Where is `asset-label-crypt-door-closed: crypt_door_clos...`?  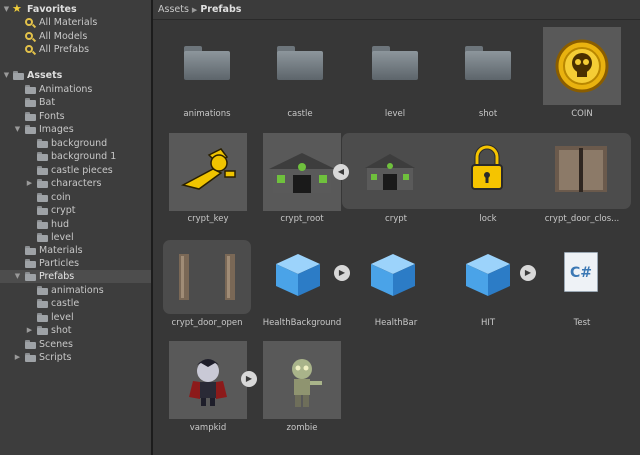 asset-label-crypt-door-closed: crypt_door_clos... is located at coordinates (582, 219).